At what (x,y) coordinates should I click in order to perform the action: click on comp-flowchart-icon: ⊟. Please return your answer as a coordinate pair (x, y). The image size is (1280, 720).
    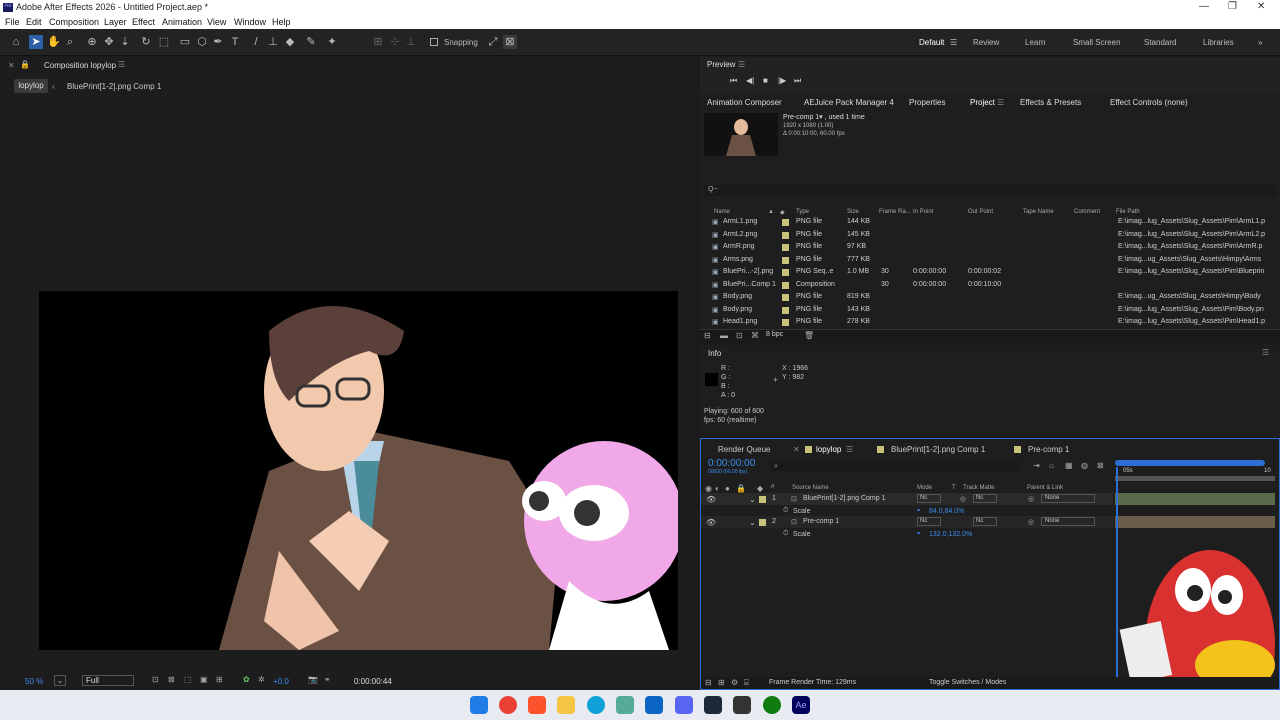
    Looking at the image, I should click on (708, 682).